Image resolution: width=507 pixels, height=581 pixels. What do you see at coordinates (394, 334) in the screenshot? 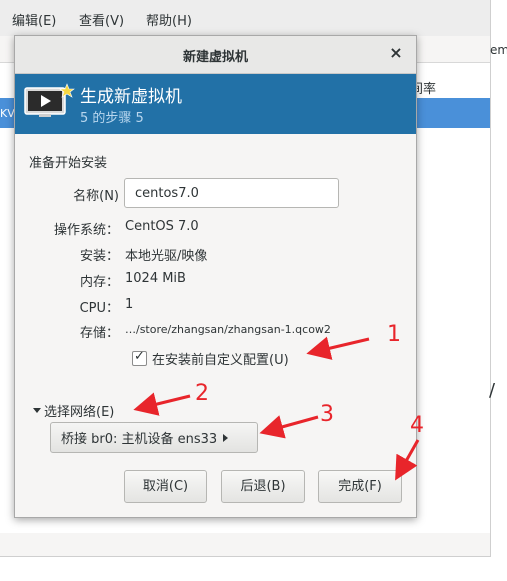
I see `annotation-number-1: 1` at bounding box center [394, 334].